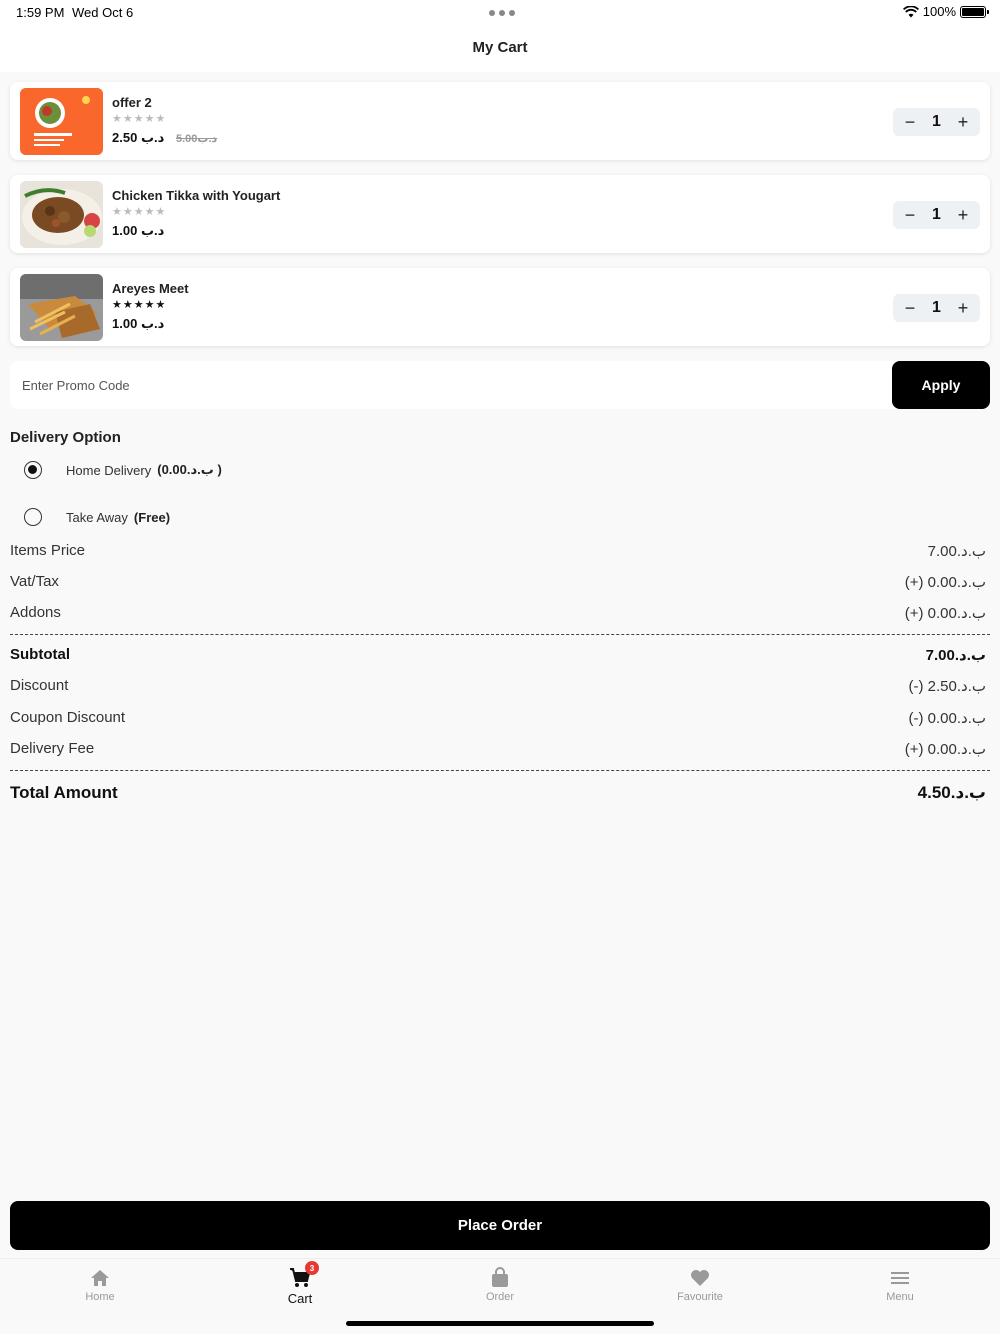 Image resolution: width=1000 pixels, height=1334 pixels. Describe the element at coordinates (500, 1277) in the screenshot. I see `shopping-bag-icon` at that location.